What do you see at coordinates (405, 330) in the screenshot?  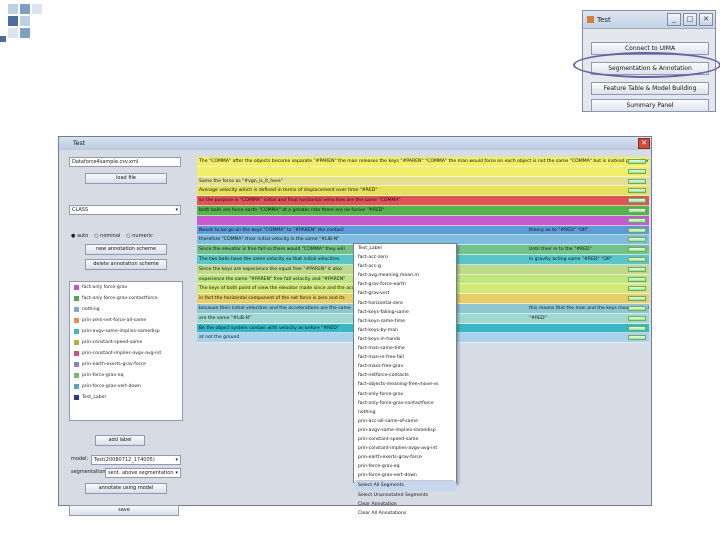 I see `context-menu-item: fact-keys-by-man` at bounding box center [405, 330].